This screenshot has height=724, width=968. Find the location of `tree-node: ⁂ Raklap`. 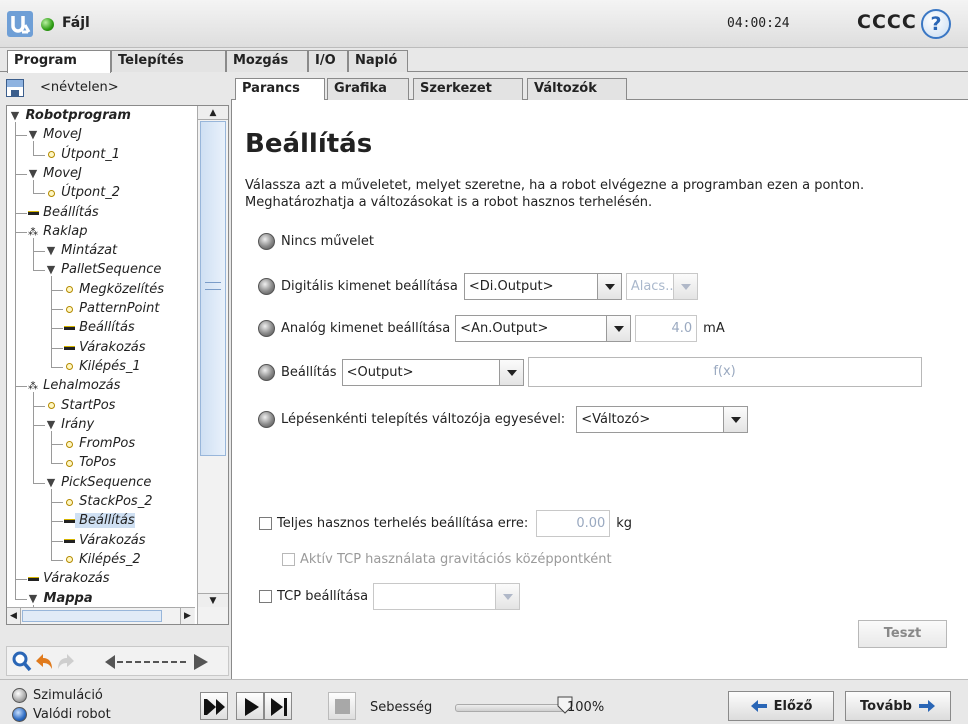

tree-node: ⁂ Raklap is located at coordinates (57, 231).